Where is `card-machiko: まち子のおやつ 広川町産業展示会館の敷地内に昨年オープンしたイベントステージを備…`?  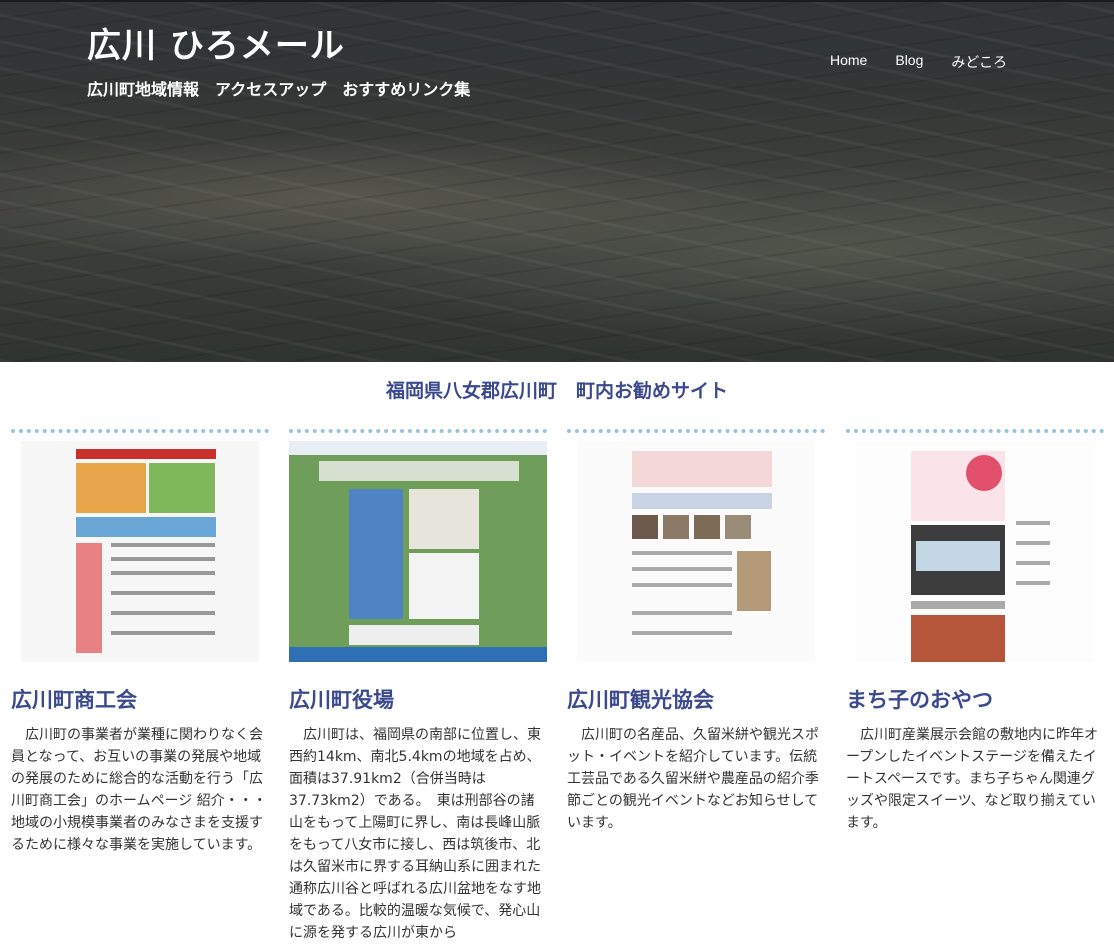
card-machiko: まち子のおやつ 広川町産業展示会館の敷地内に昨年オープンしたイベントステージを備… is located at coordinates (975, 631).